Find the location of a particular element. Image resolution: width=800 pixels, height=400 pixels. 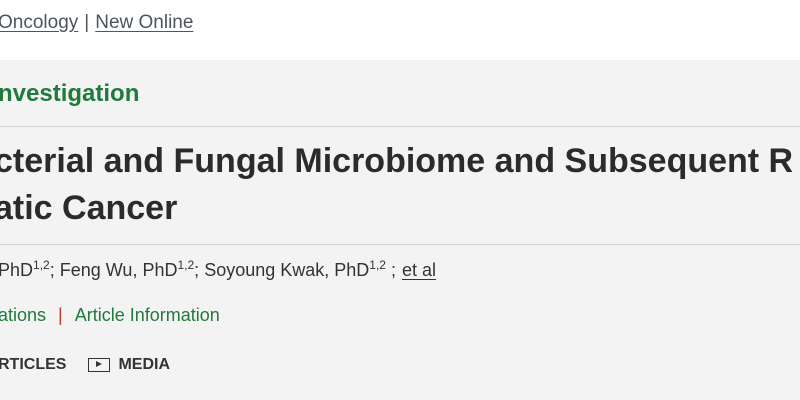

affiliations-link: ations is located at coordinates (23, 315).